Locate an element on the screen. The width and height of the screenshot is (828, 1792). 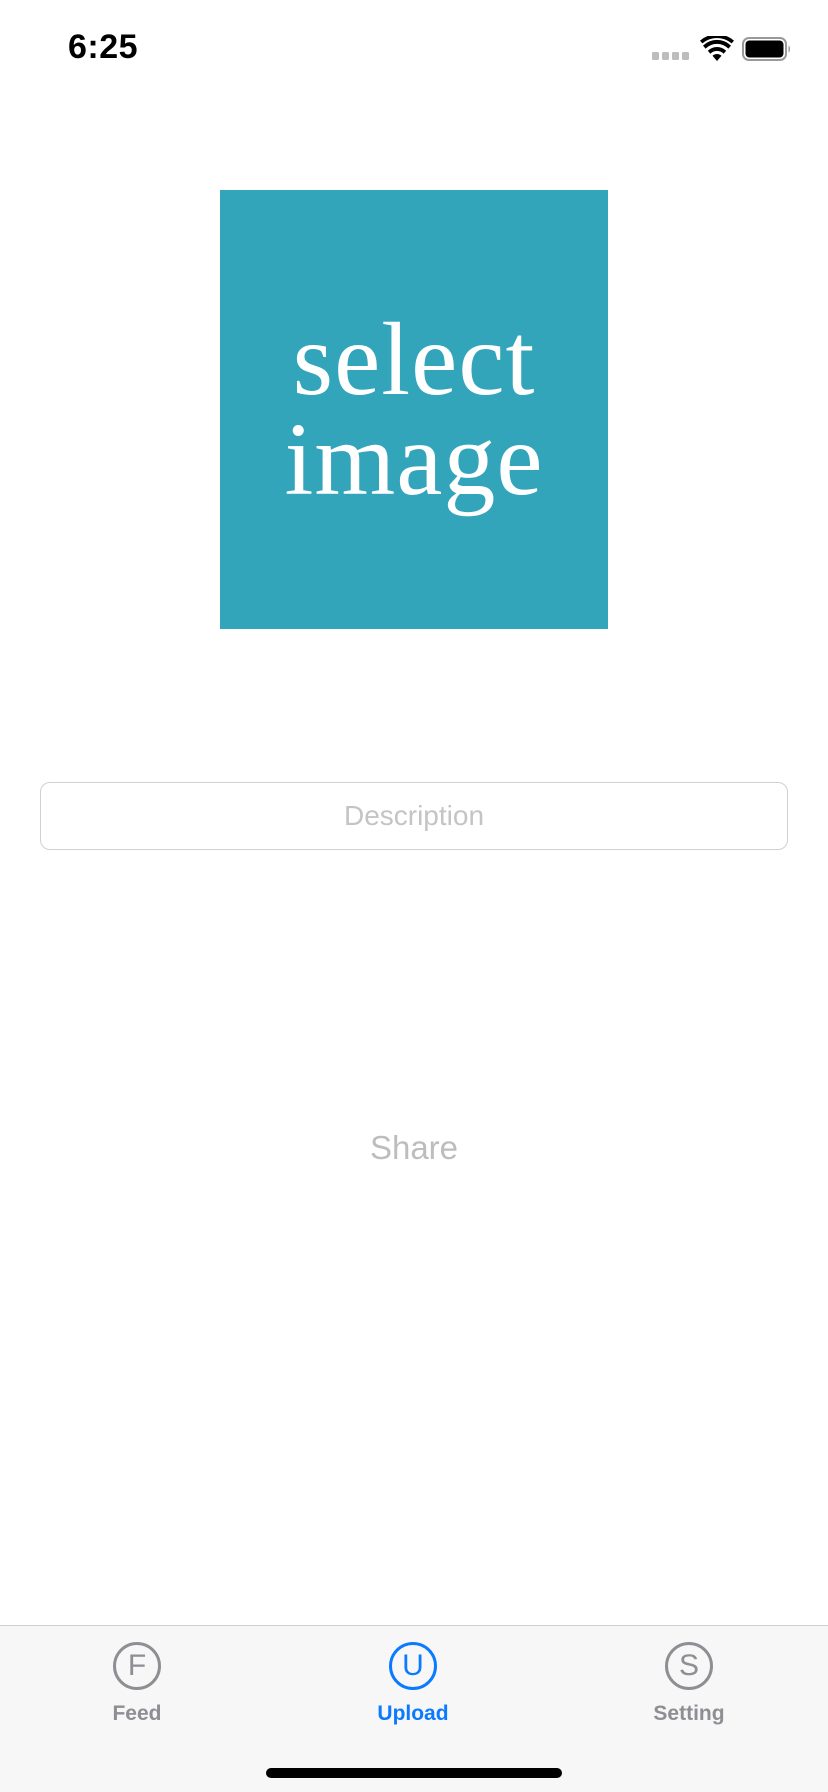
tab-setting: S Setting is located at coordinates (689, 1692).